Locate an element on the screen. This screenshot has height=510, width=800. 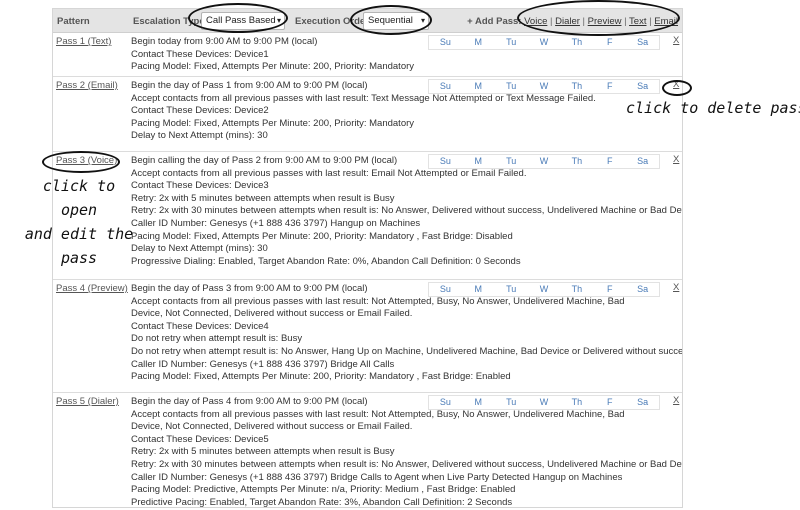
annotation-line: and edit the is located at coordinates (79, 234).